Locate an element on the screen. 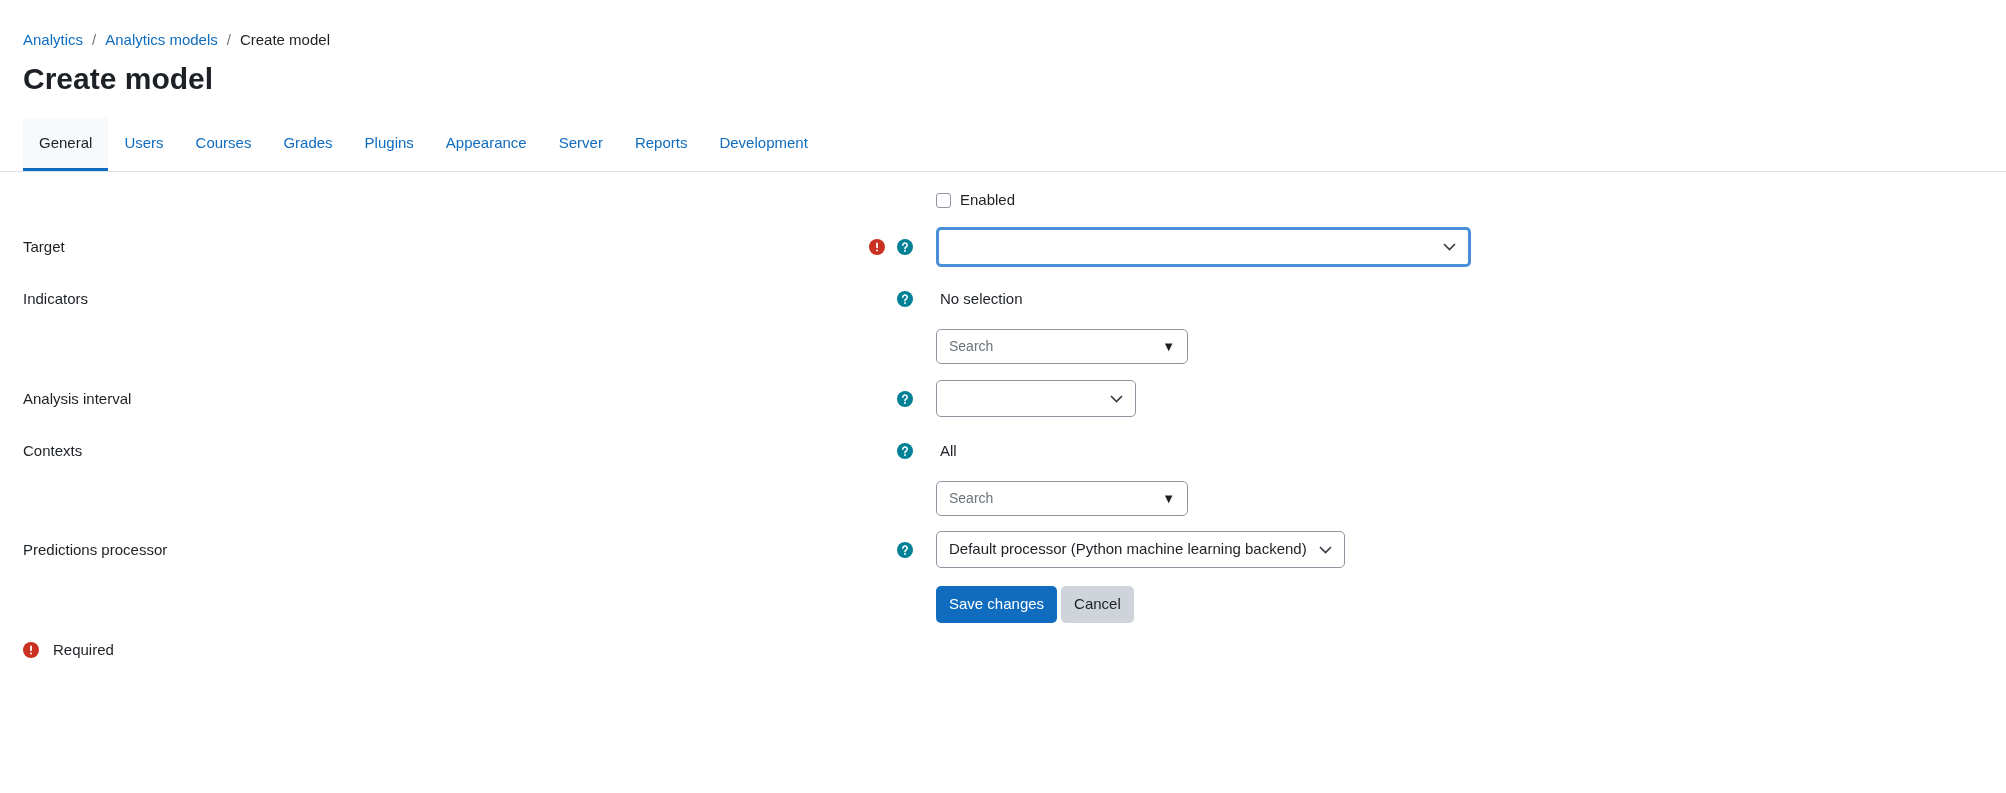  nav-tab: Development is located at coordinates (763, 144).